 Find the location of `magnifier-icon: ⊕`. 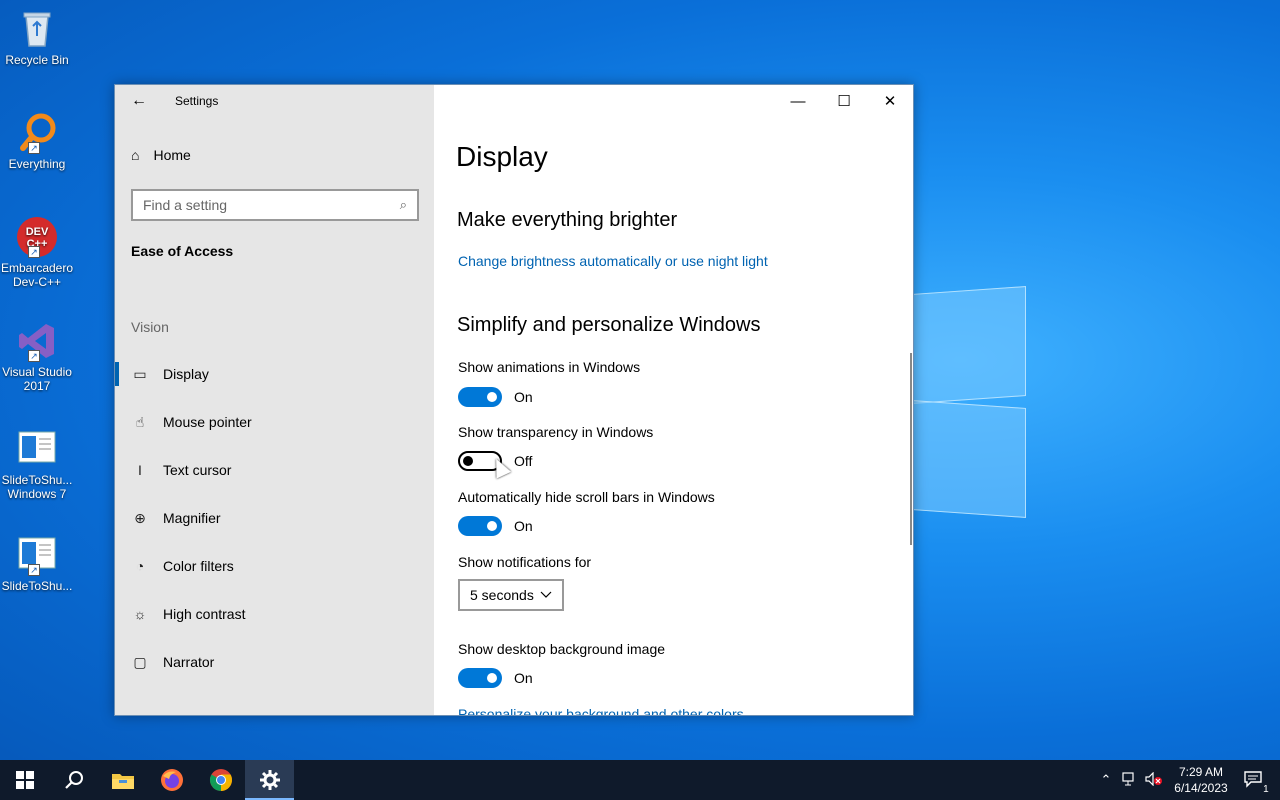

magnifier-icon: ⊕ is located at coordinates (140, 517).